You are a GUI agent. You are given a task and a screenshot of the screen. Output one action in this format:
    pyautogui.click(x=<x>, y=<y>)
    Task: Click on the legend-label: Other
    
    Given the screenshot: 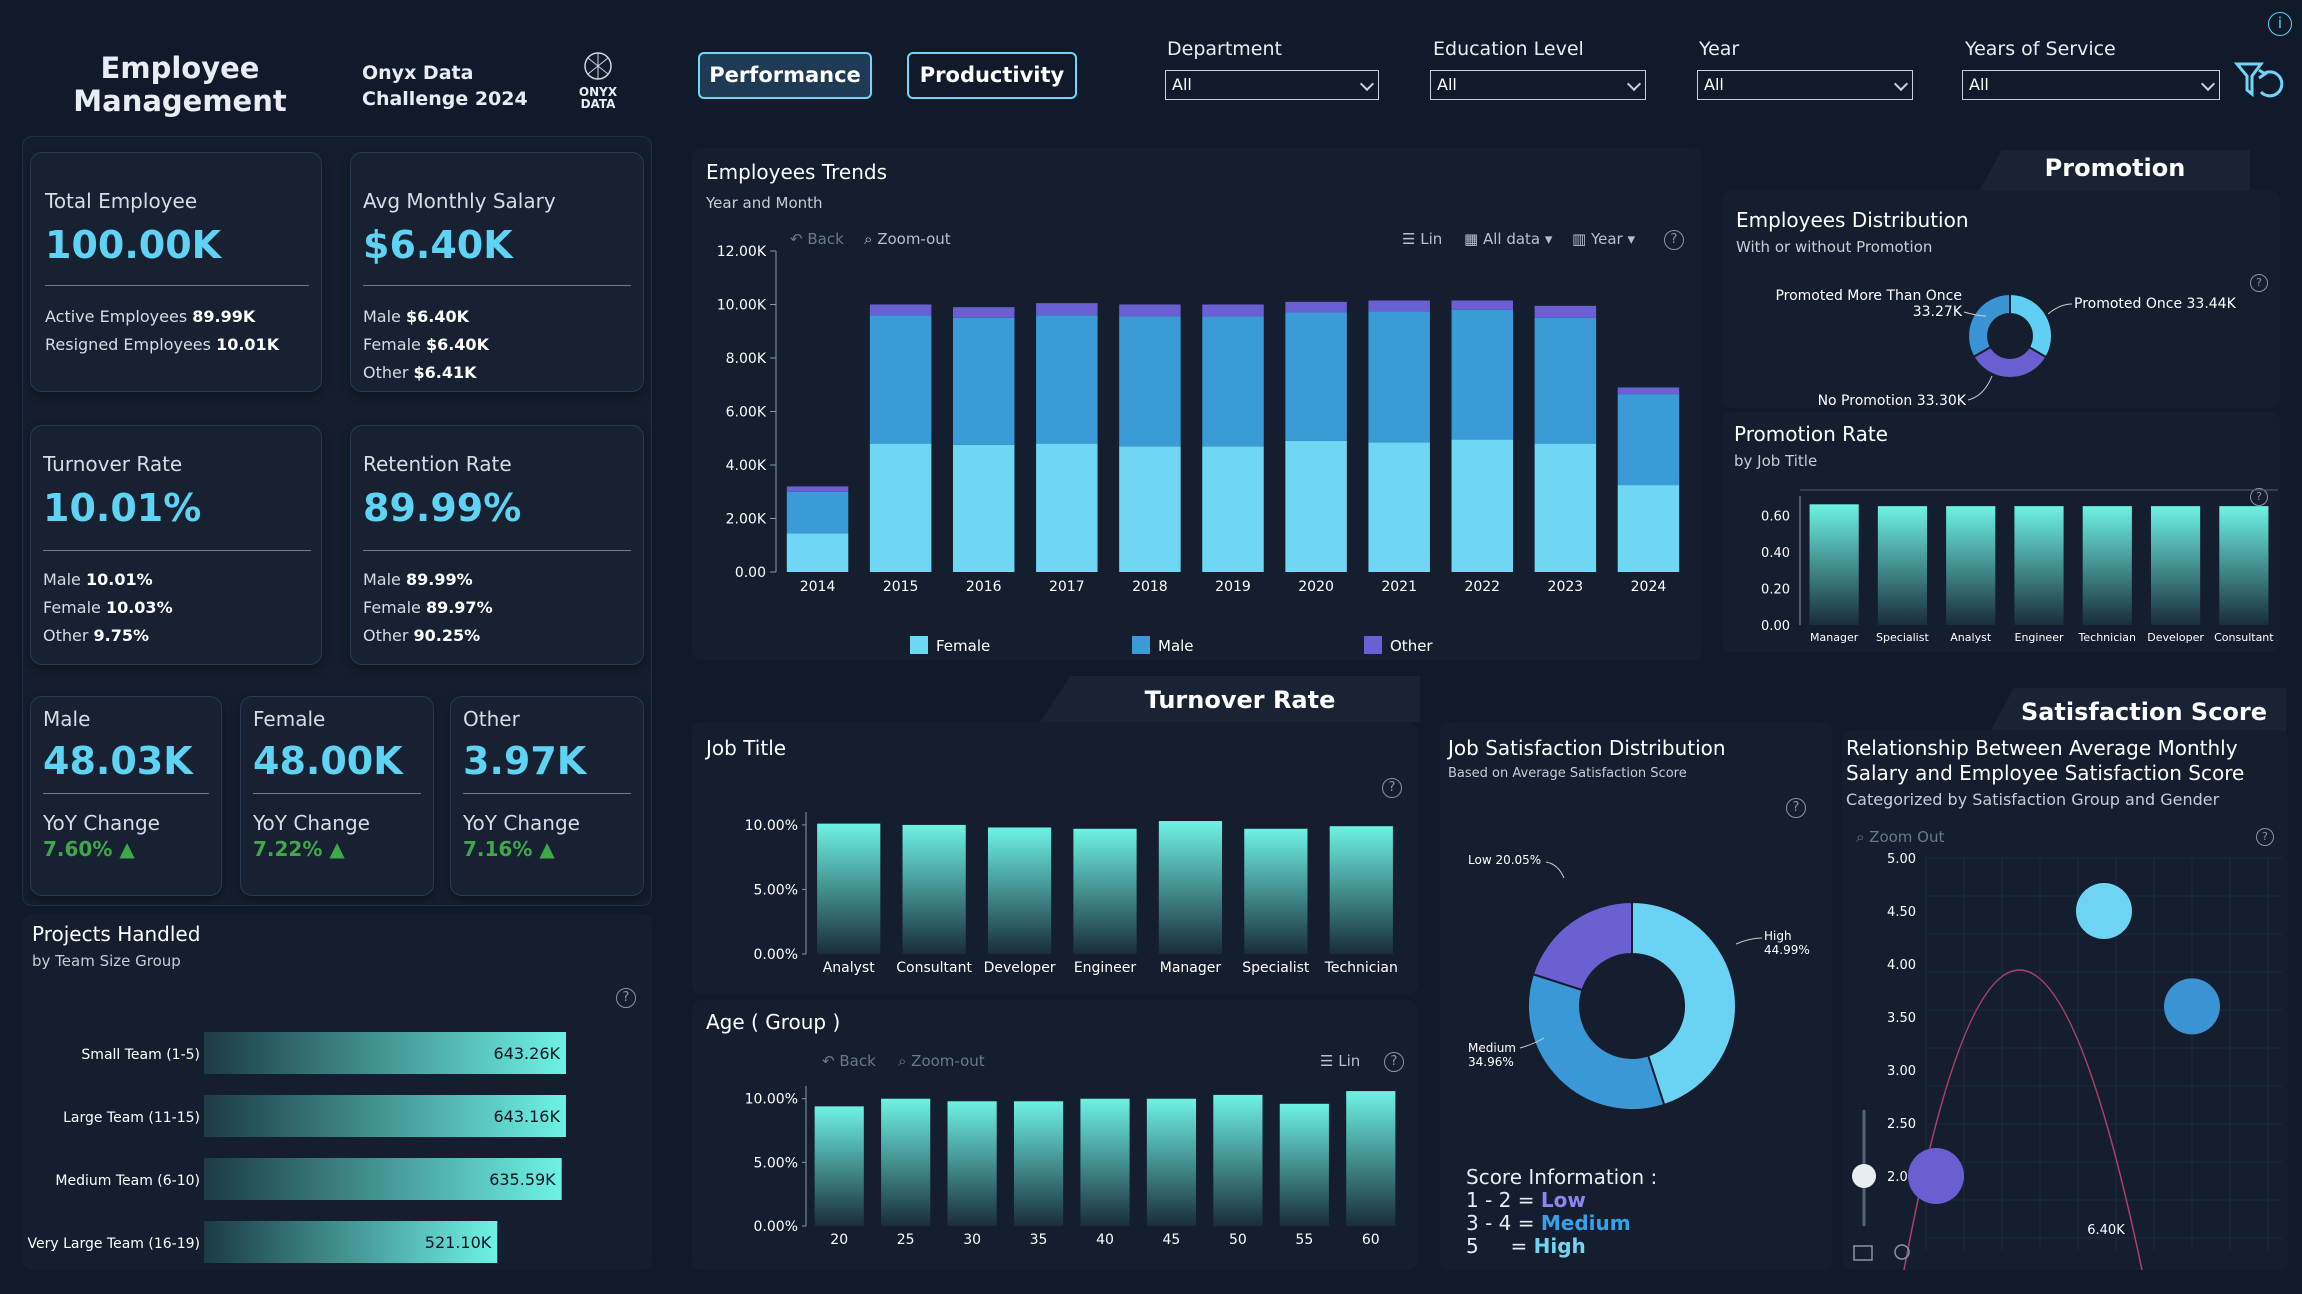 What is the action you would take?
    pyautogui.click(x=1411, y=646)
    